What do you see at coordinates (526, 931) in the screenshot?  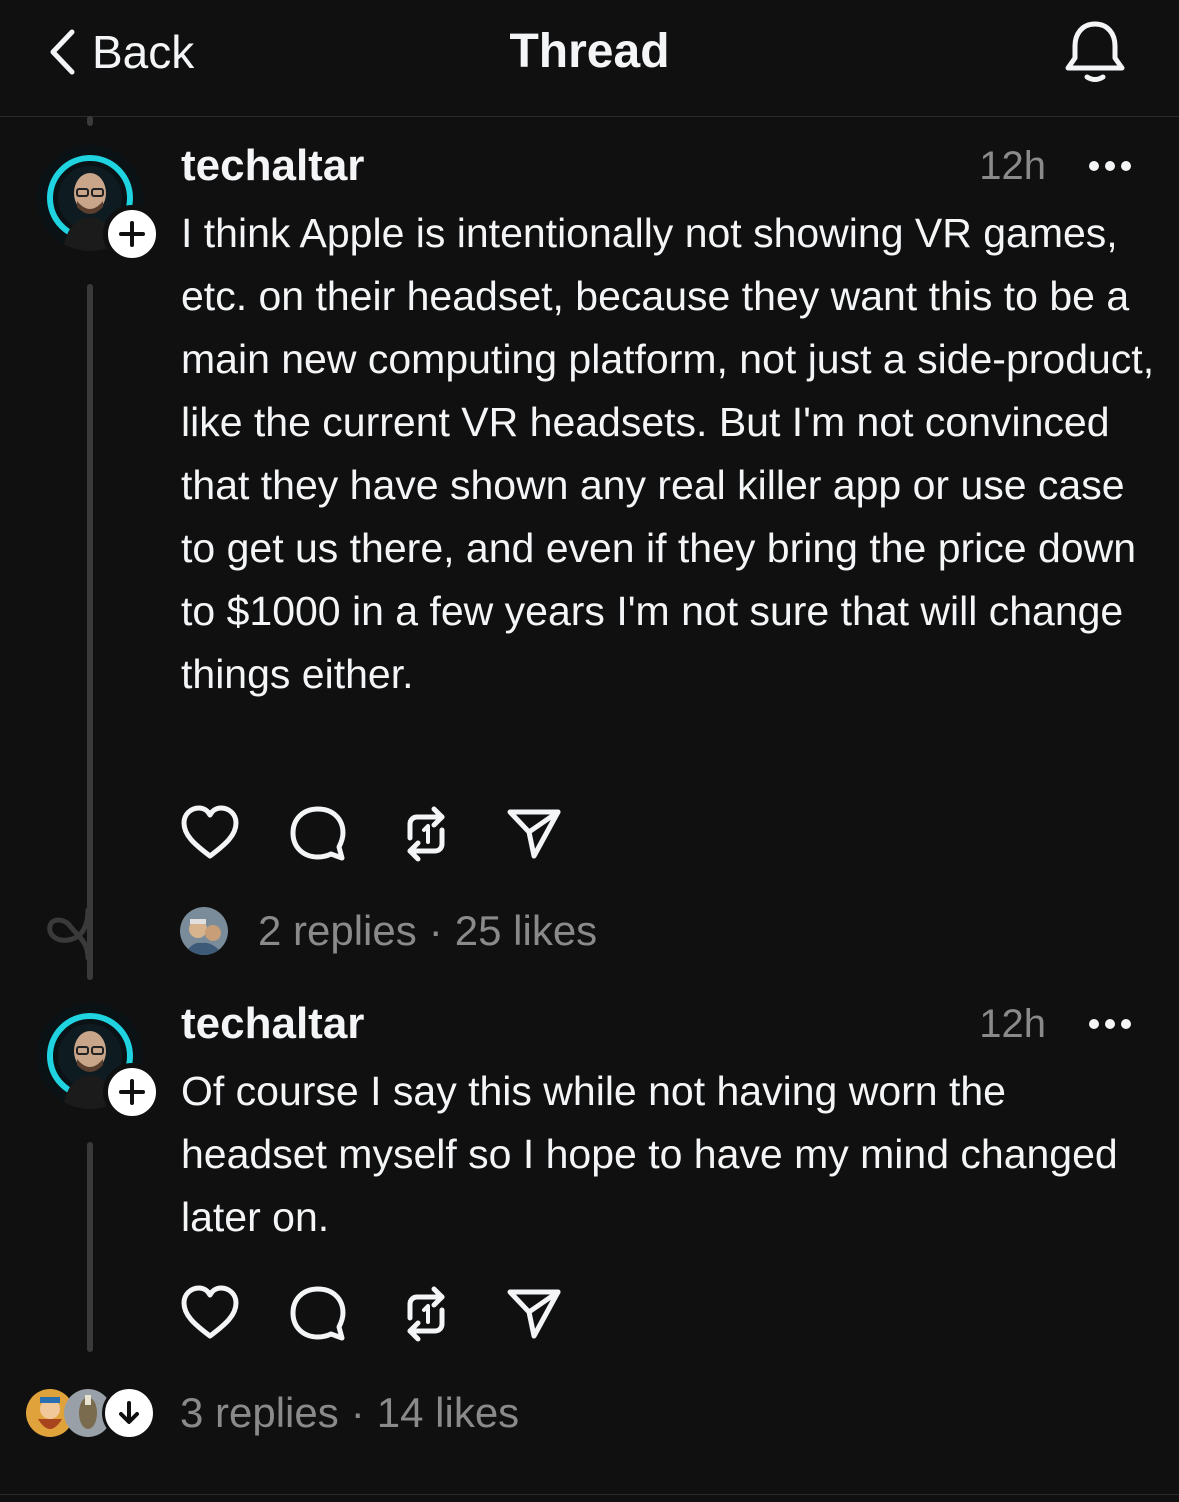 I see `likes-count: 25 likes` at bounding box center [526, 931].